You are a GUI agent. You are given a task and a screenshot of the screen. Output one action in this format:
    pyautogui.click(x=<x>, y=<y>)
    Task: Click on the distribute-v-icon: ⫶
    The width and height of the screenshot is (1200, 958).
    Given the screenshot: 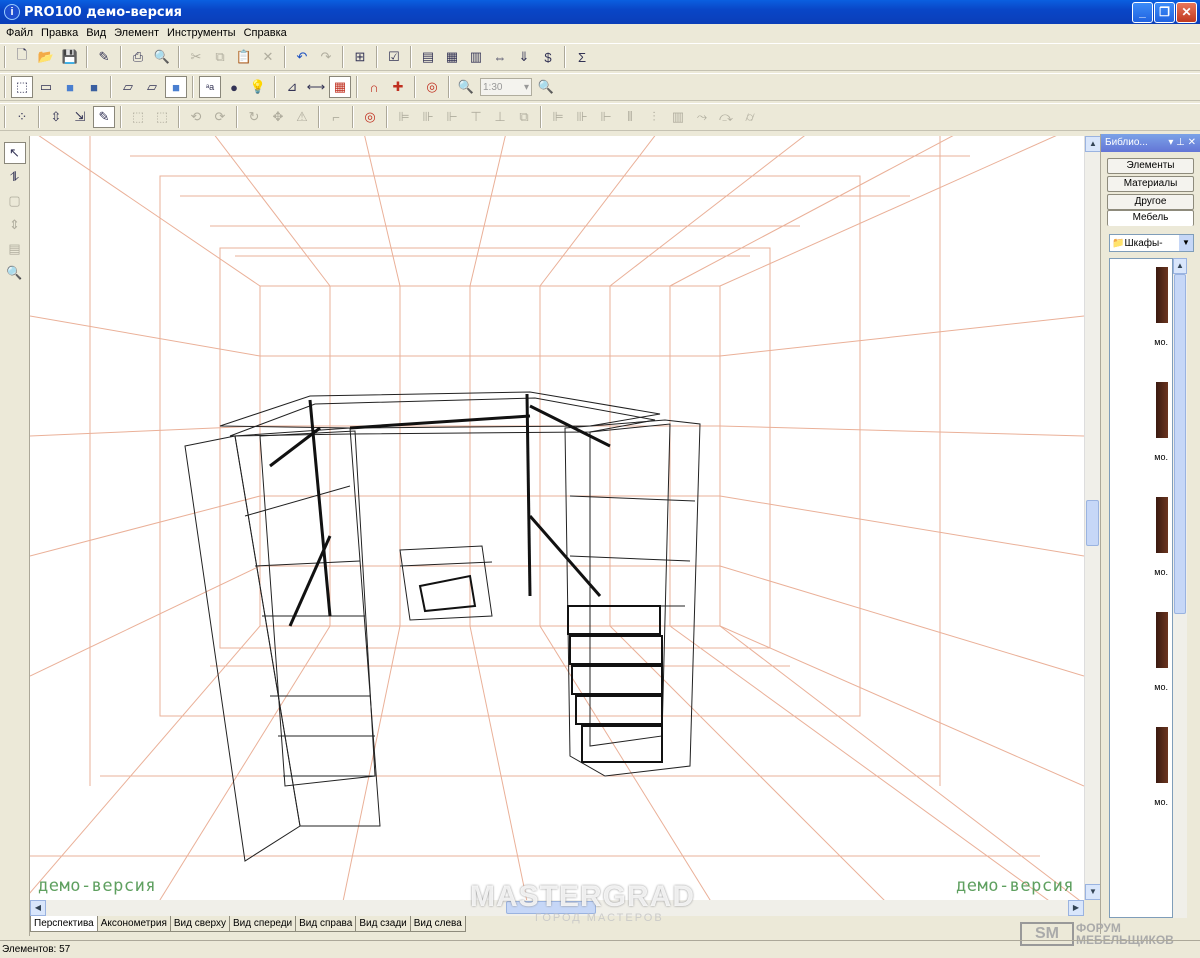 What is the action you would take?
    pyautogui.click(x=654, y=117)
    